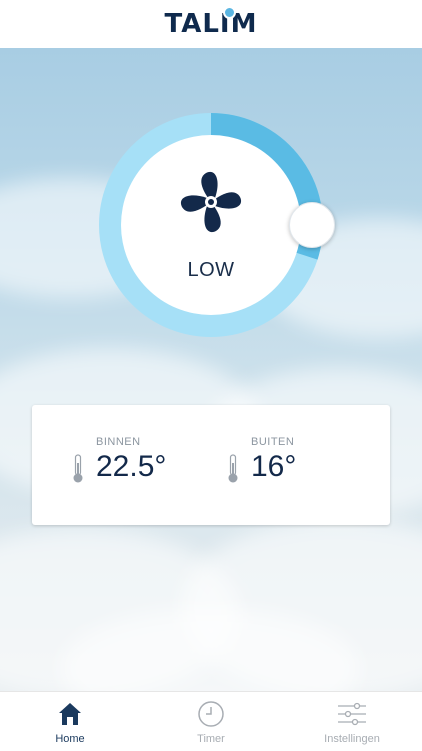  I want to click on app-header: TALIM, so click(211, 24).